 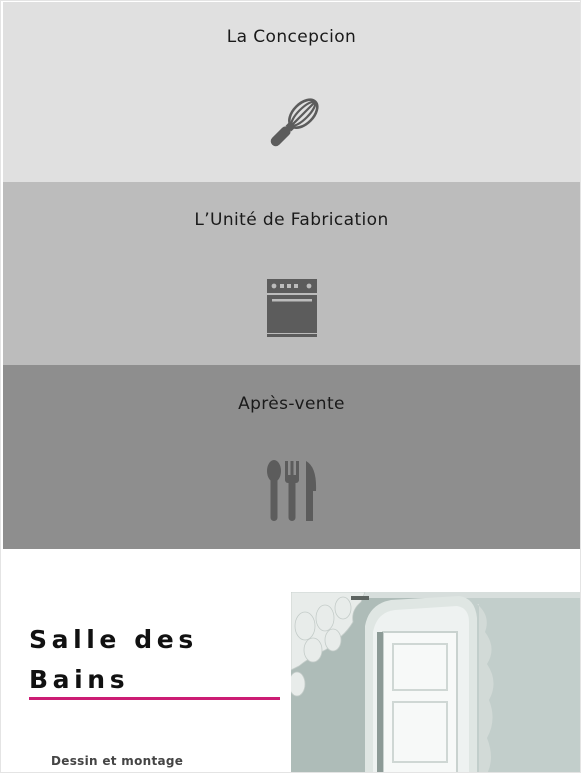 I want to click on accent-underline, so click(x=154, y=698).